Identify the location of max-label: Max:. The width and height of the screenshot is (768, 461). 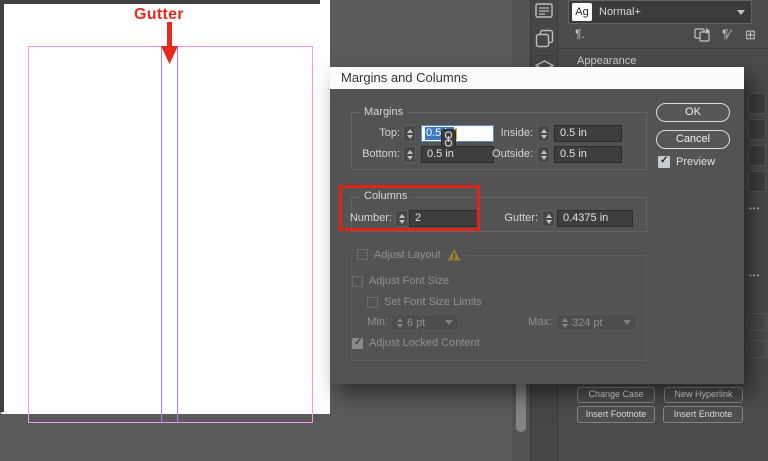
(540, 322).